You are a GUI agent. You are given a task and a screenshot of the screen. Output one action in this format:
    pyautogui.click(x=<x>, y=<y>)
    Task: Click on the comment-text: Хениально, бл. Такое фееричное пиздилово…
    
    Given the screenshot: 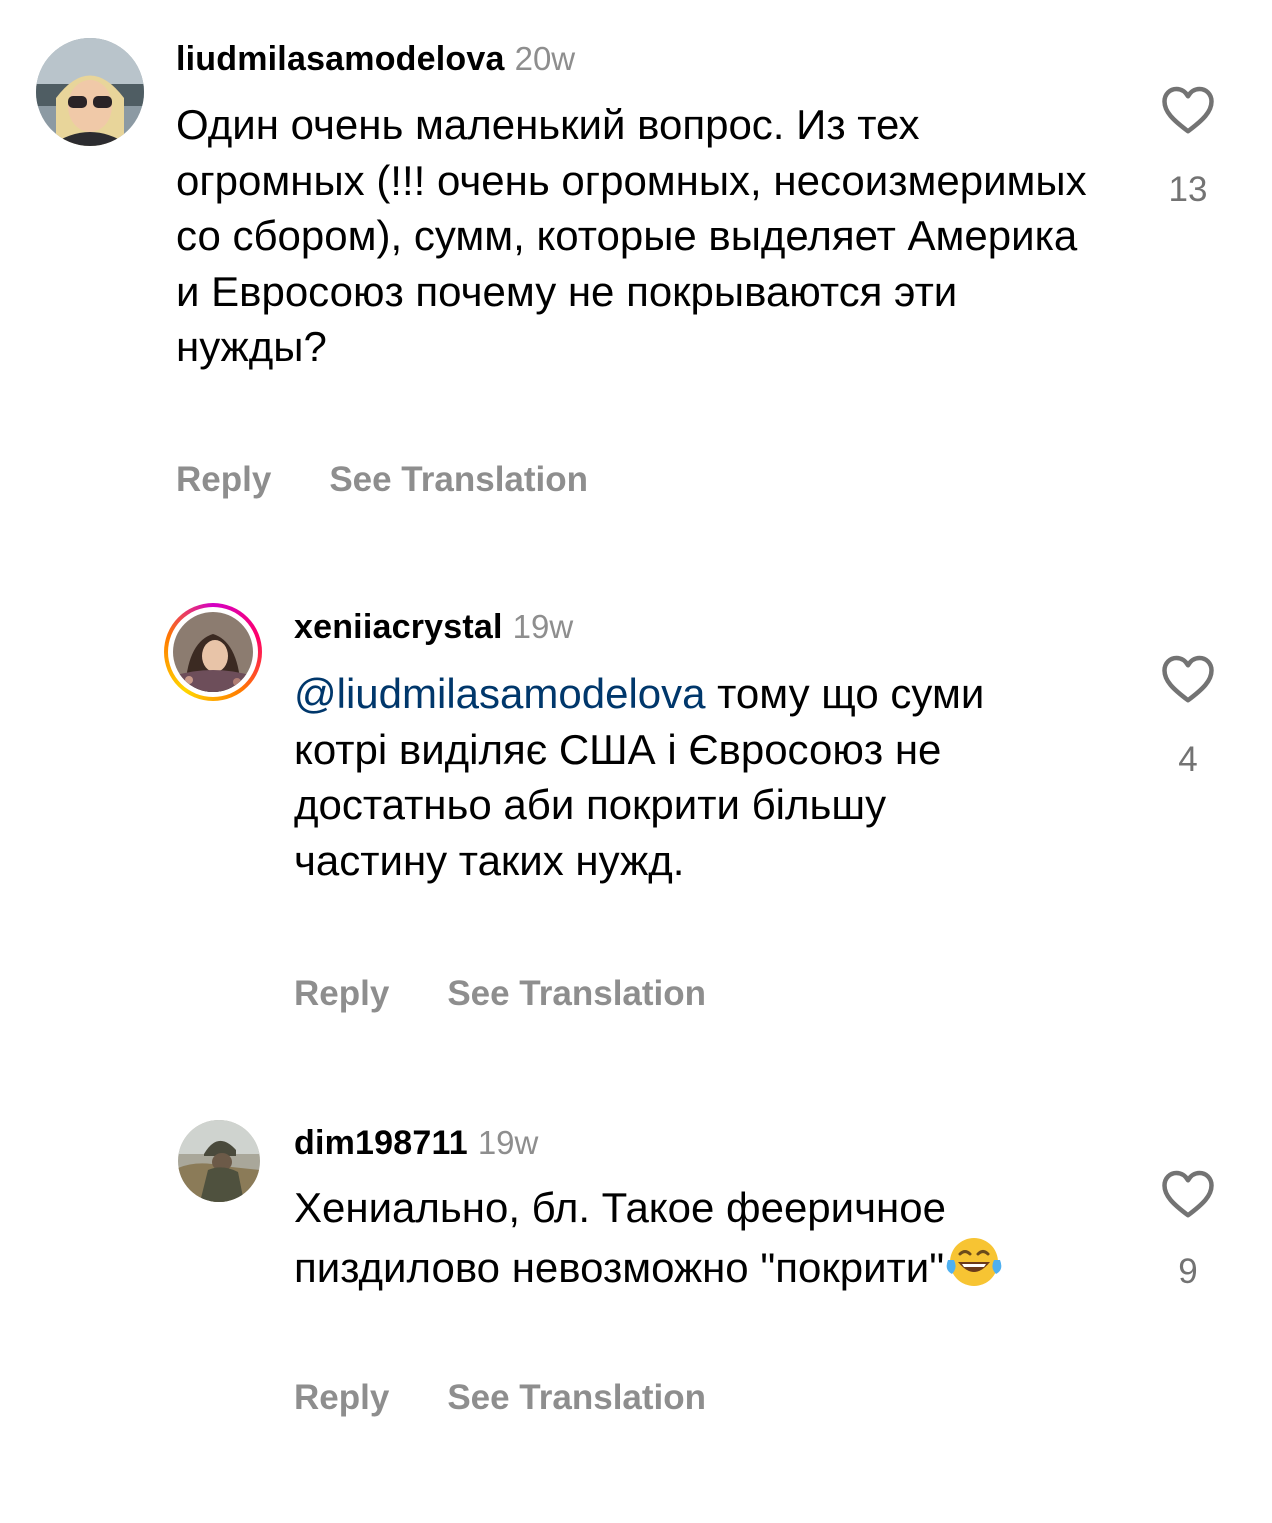 What is the action you would take?
    pyautogui.click(x=694, y=1237)
    